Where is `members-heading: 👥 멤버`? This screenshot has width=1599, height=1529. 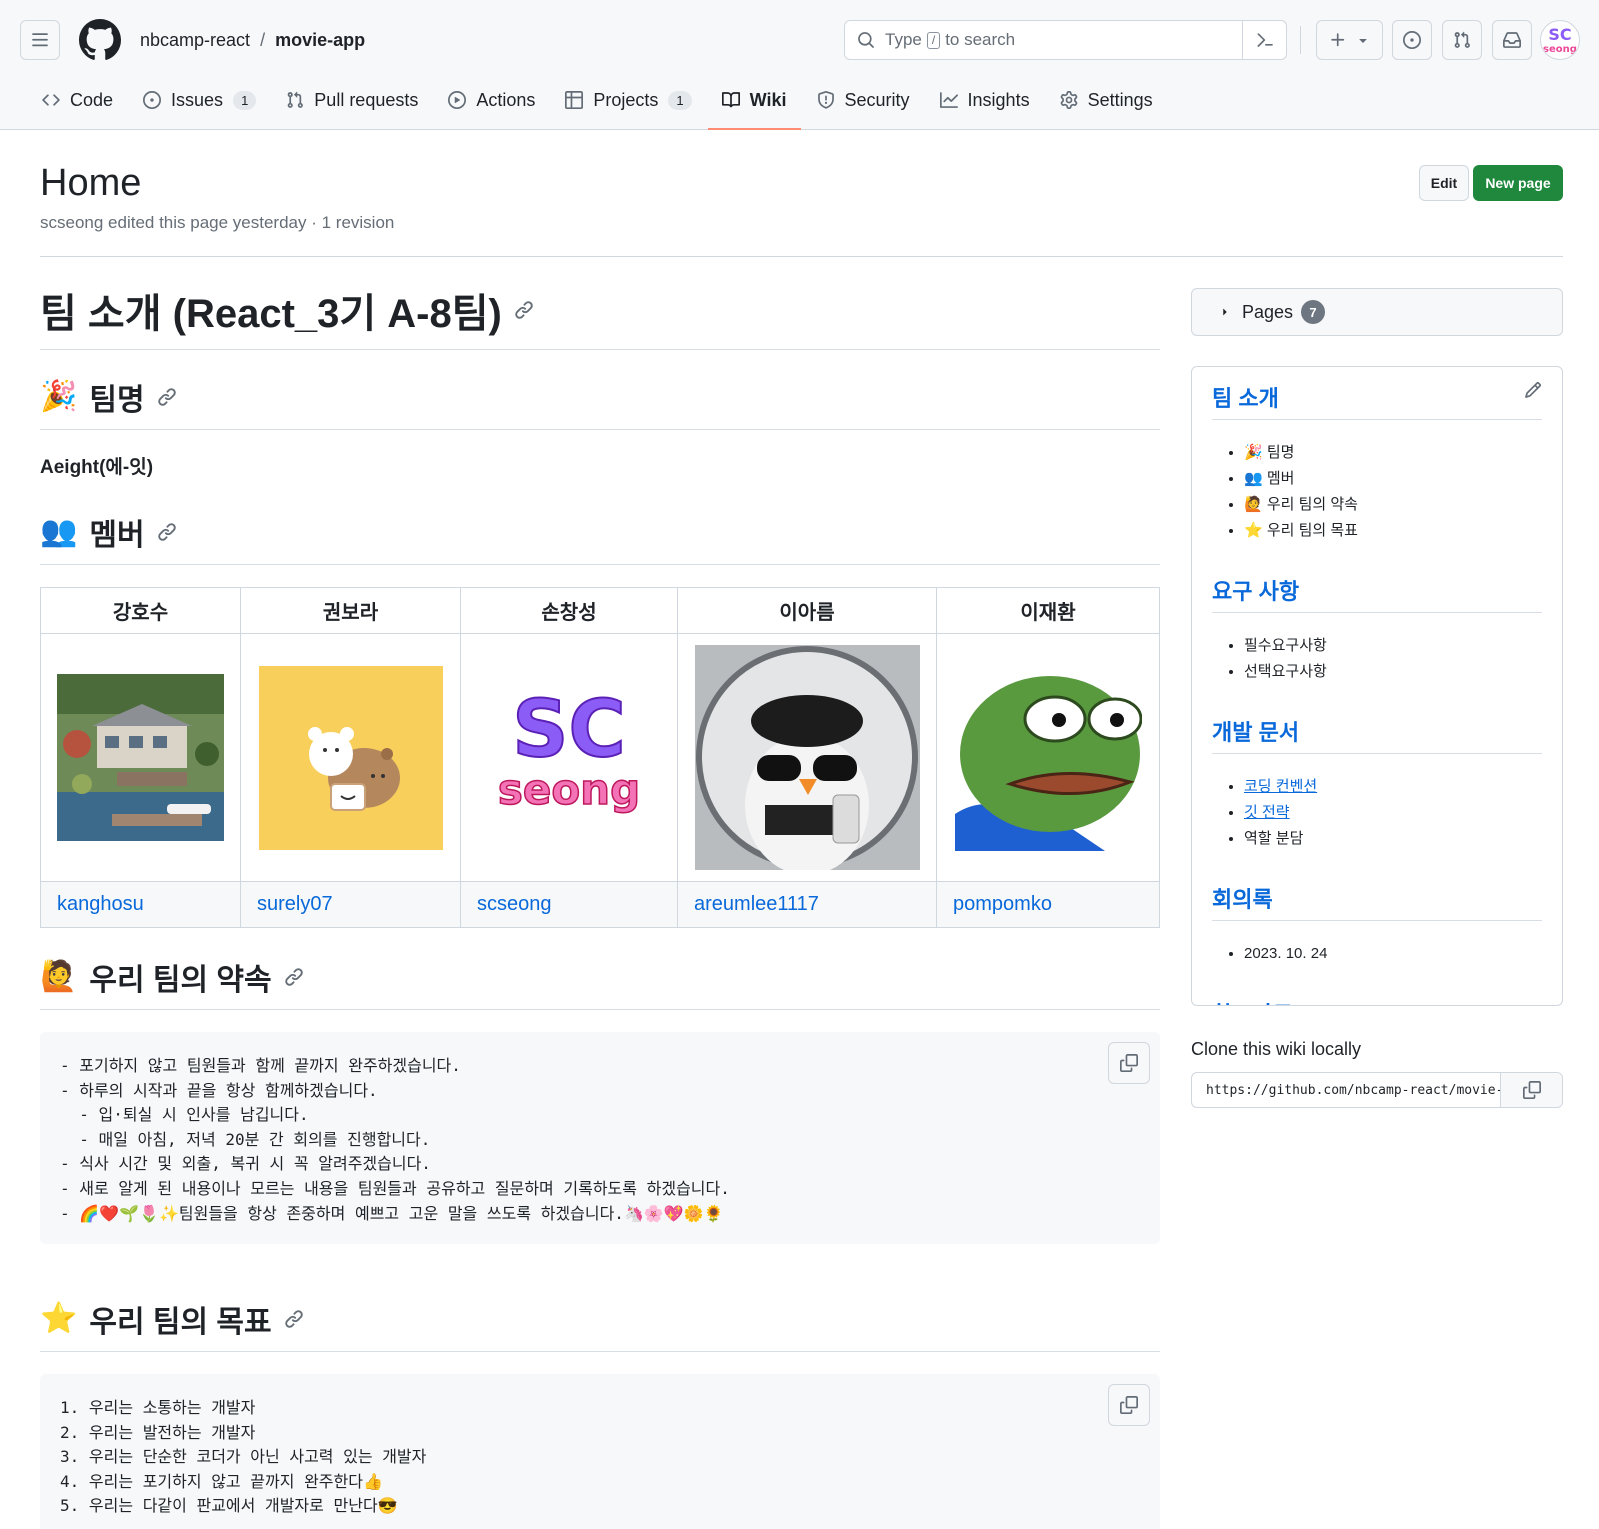 members-heading: 👥 멤버 is located at coordinates (600, 536).